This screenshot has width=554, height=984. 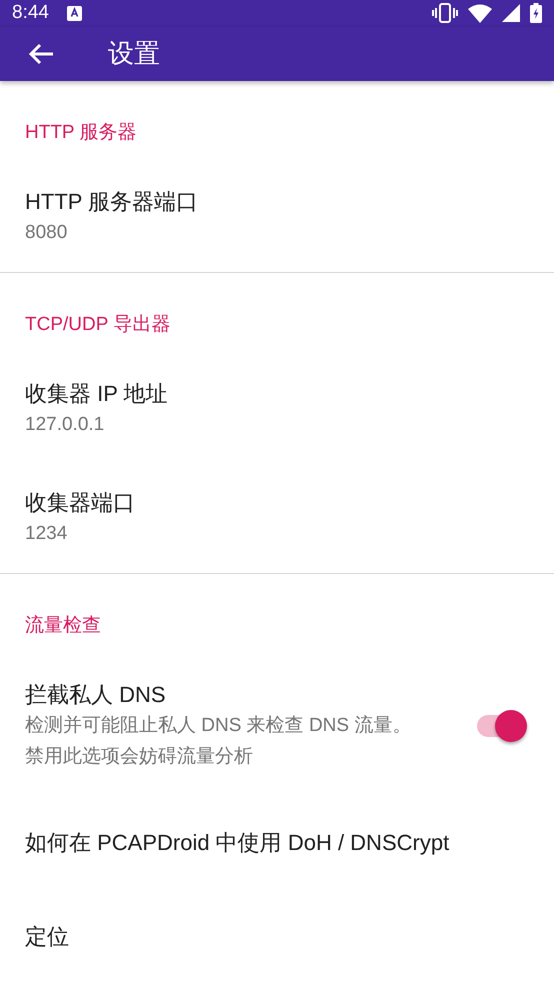 What do you see at coordinates (65, 425) in the screenshot?
I see `setting-summary: 127.0.0.1` at bounding box center [65, 425].